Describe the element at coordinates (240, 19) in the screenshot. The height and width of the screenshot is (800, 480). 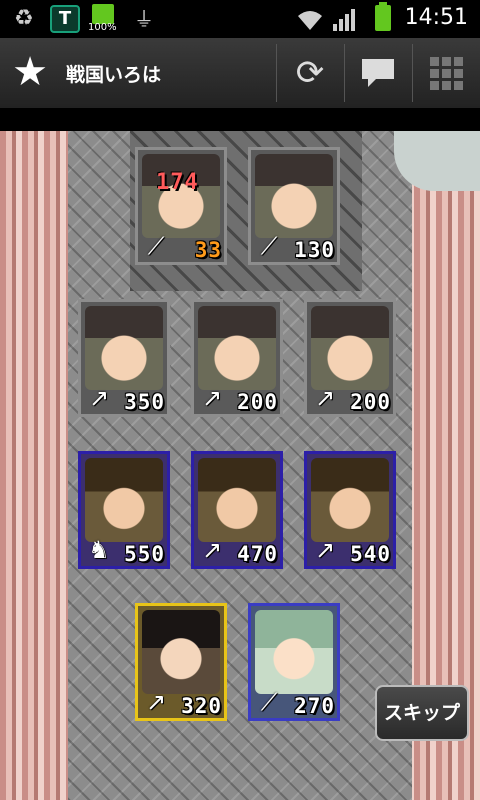
I see `status-bar: ♻ T 100% ⏚ 14:51` at that location.